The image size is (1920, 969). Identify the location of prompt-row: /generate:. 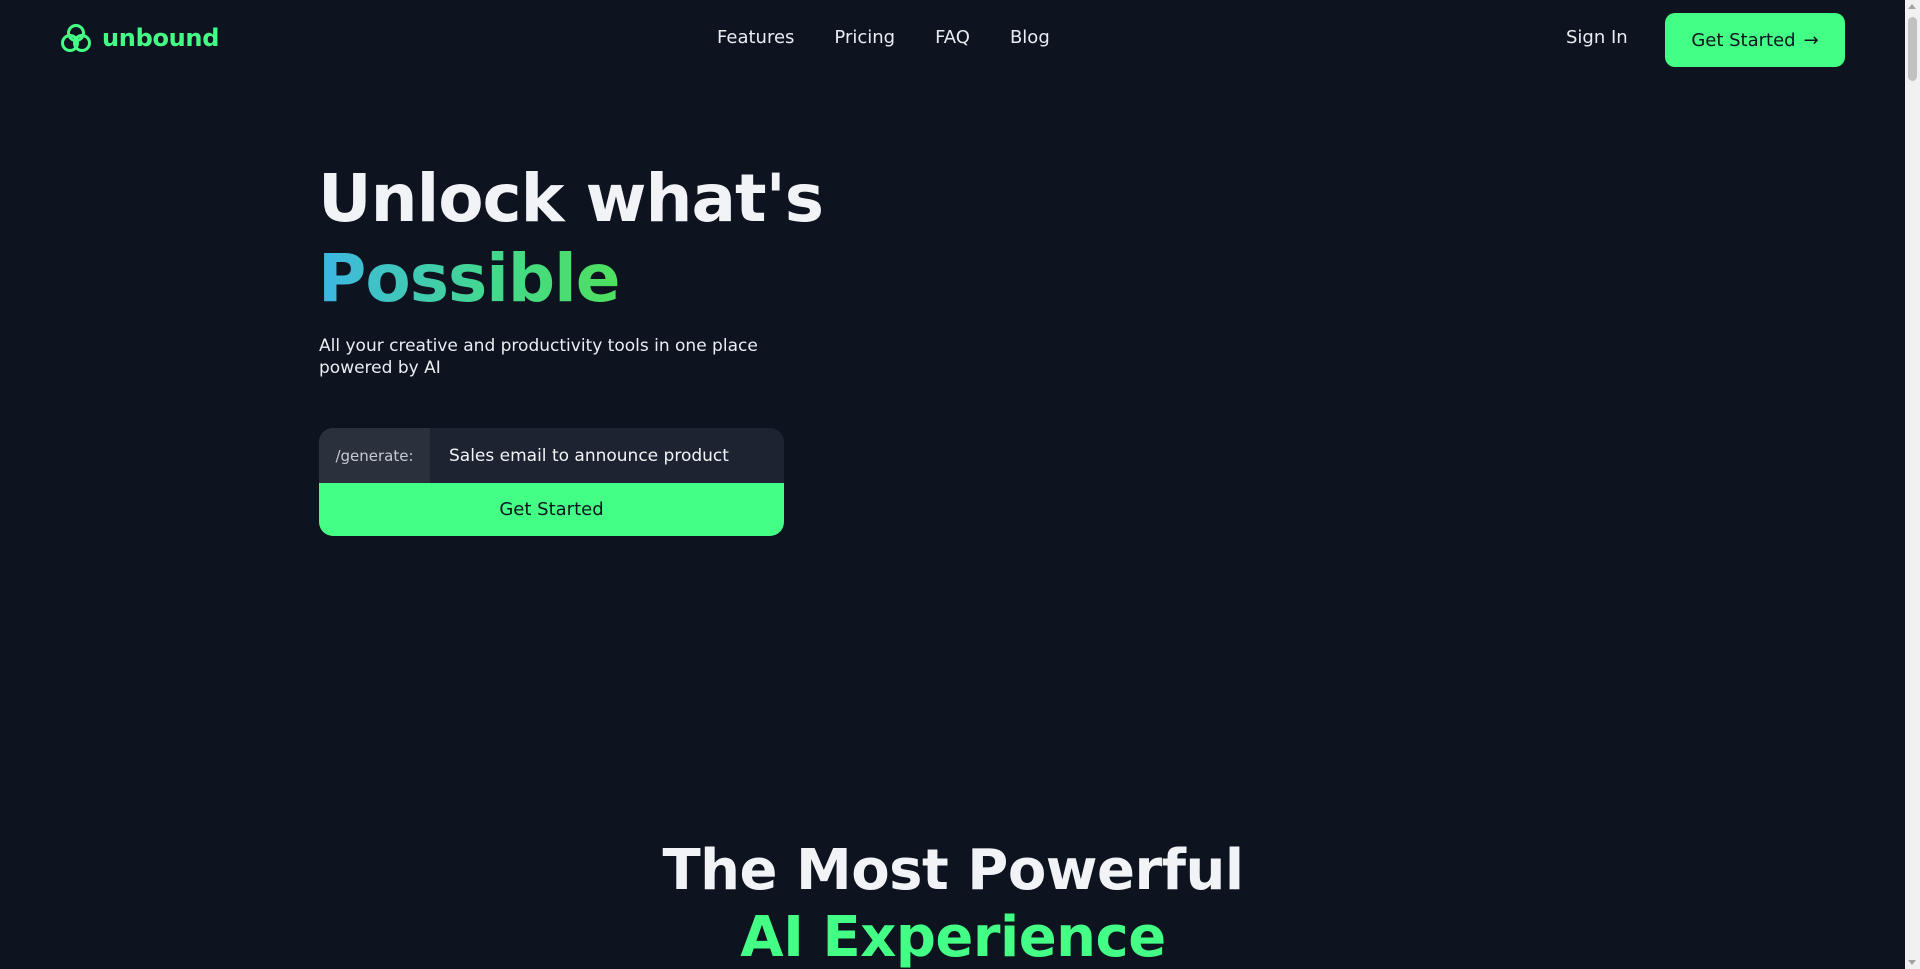
(551, 455).